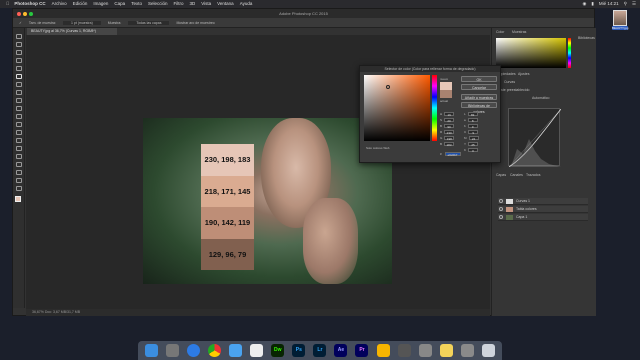 Image resolution: width=640 pixels, height=360 pixels. What do you see at coordinates (19, 100) in the screenshot?
I see `stamp-tool-icon` at bounding box center [19, 100].